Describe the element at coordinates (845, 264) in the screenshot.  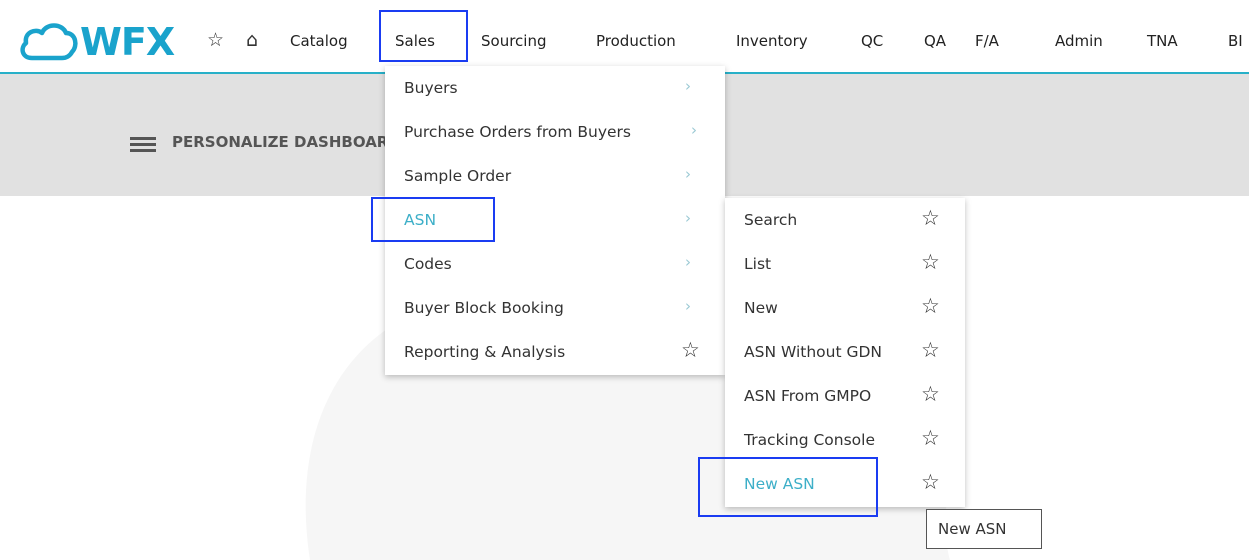
I see `submenu-item-list: List ☆` at that location.